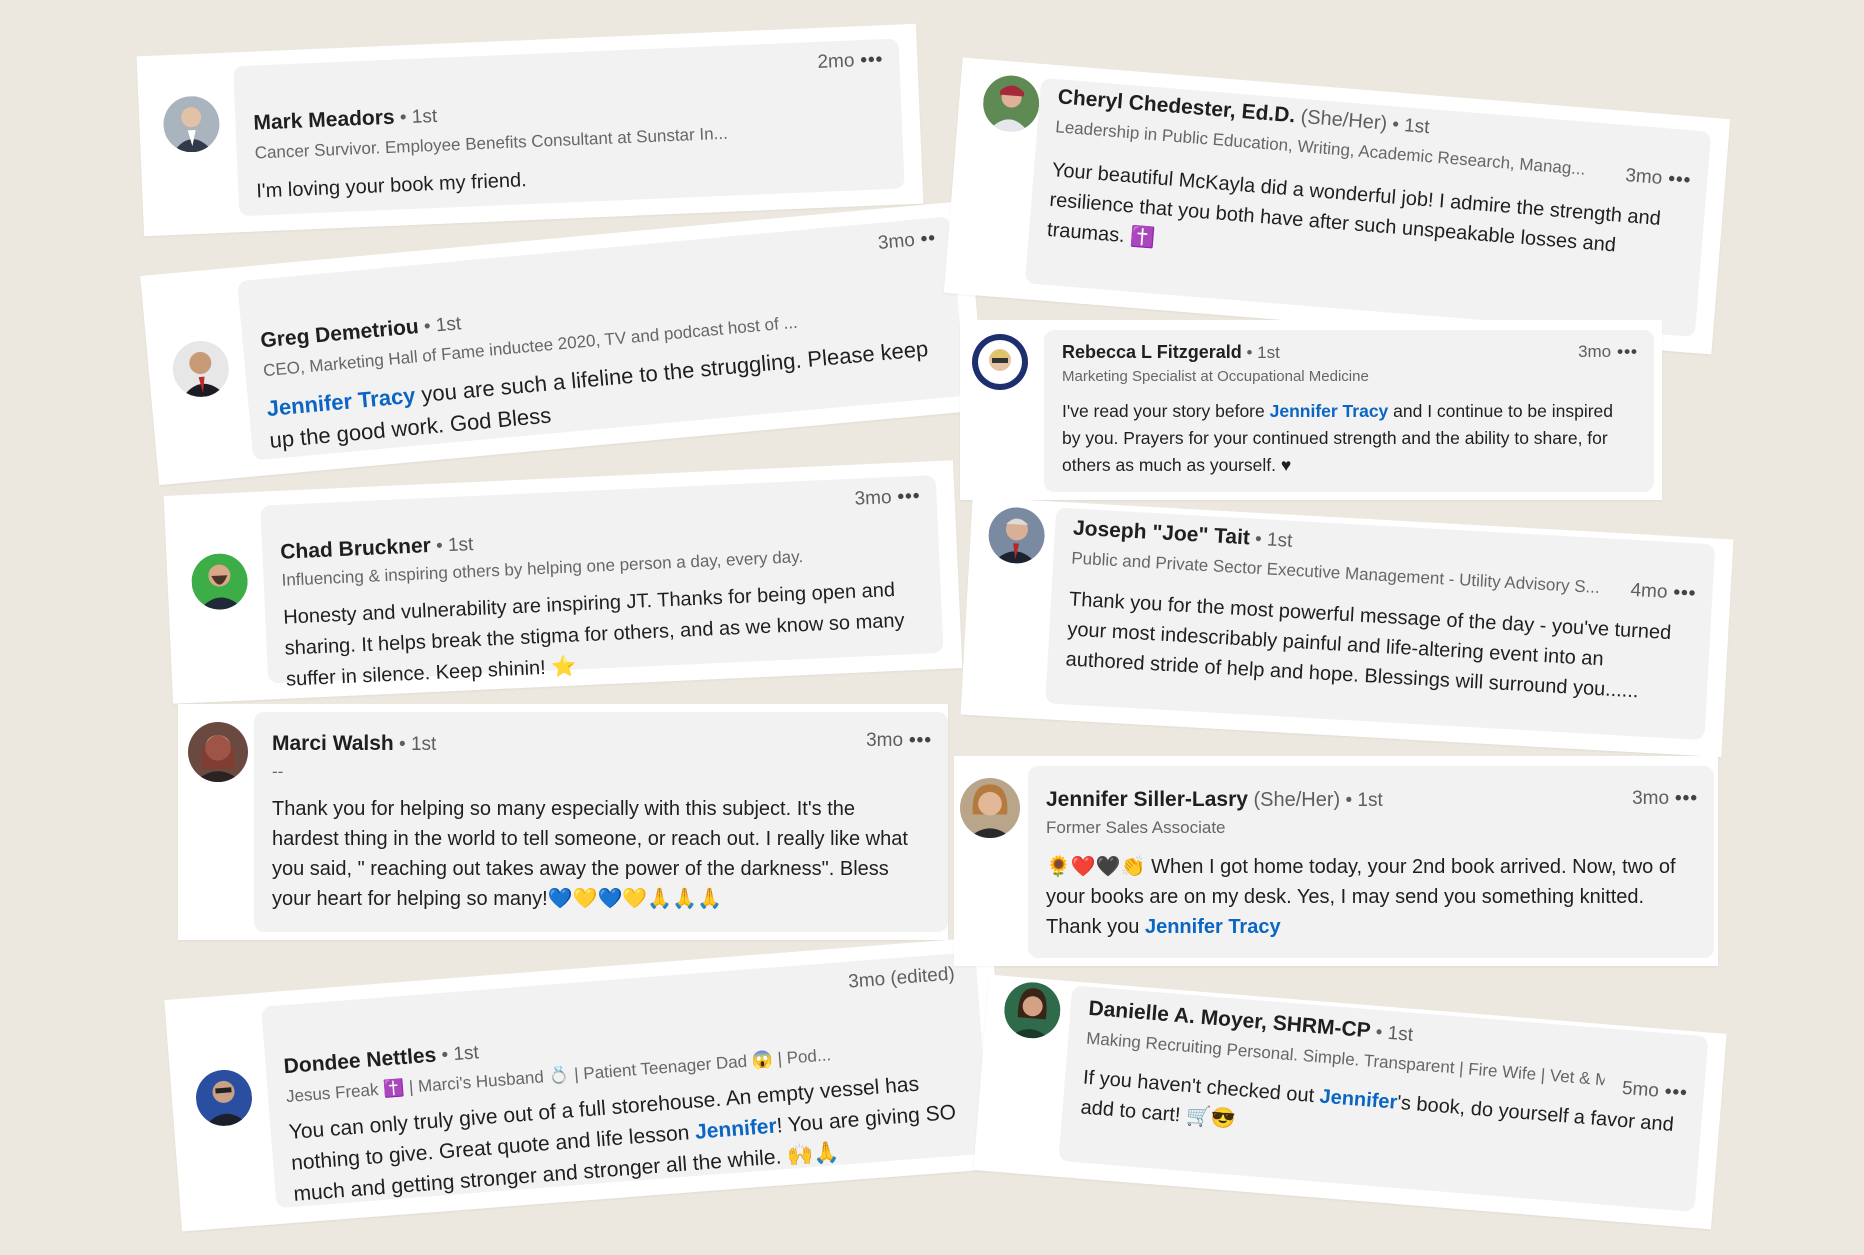  I want to click on author-name: Joseph "Joe" Tait, so click(1161, 533).